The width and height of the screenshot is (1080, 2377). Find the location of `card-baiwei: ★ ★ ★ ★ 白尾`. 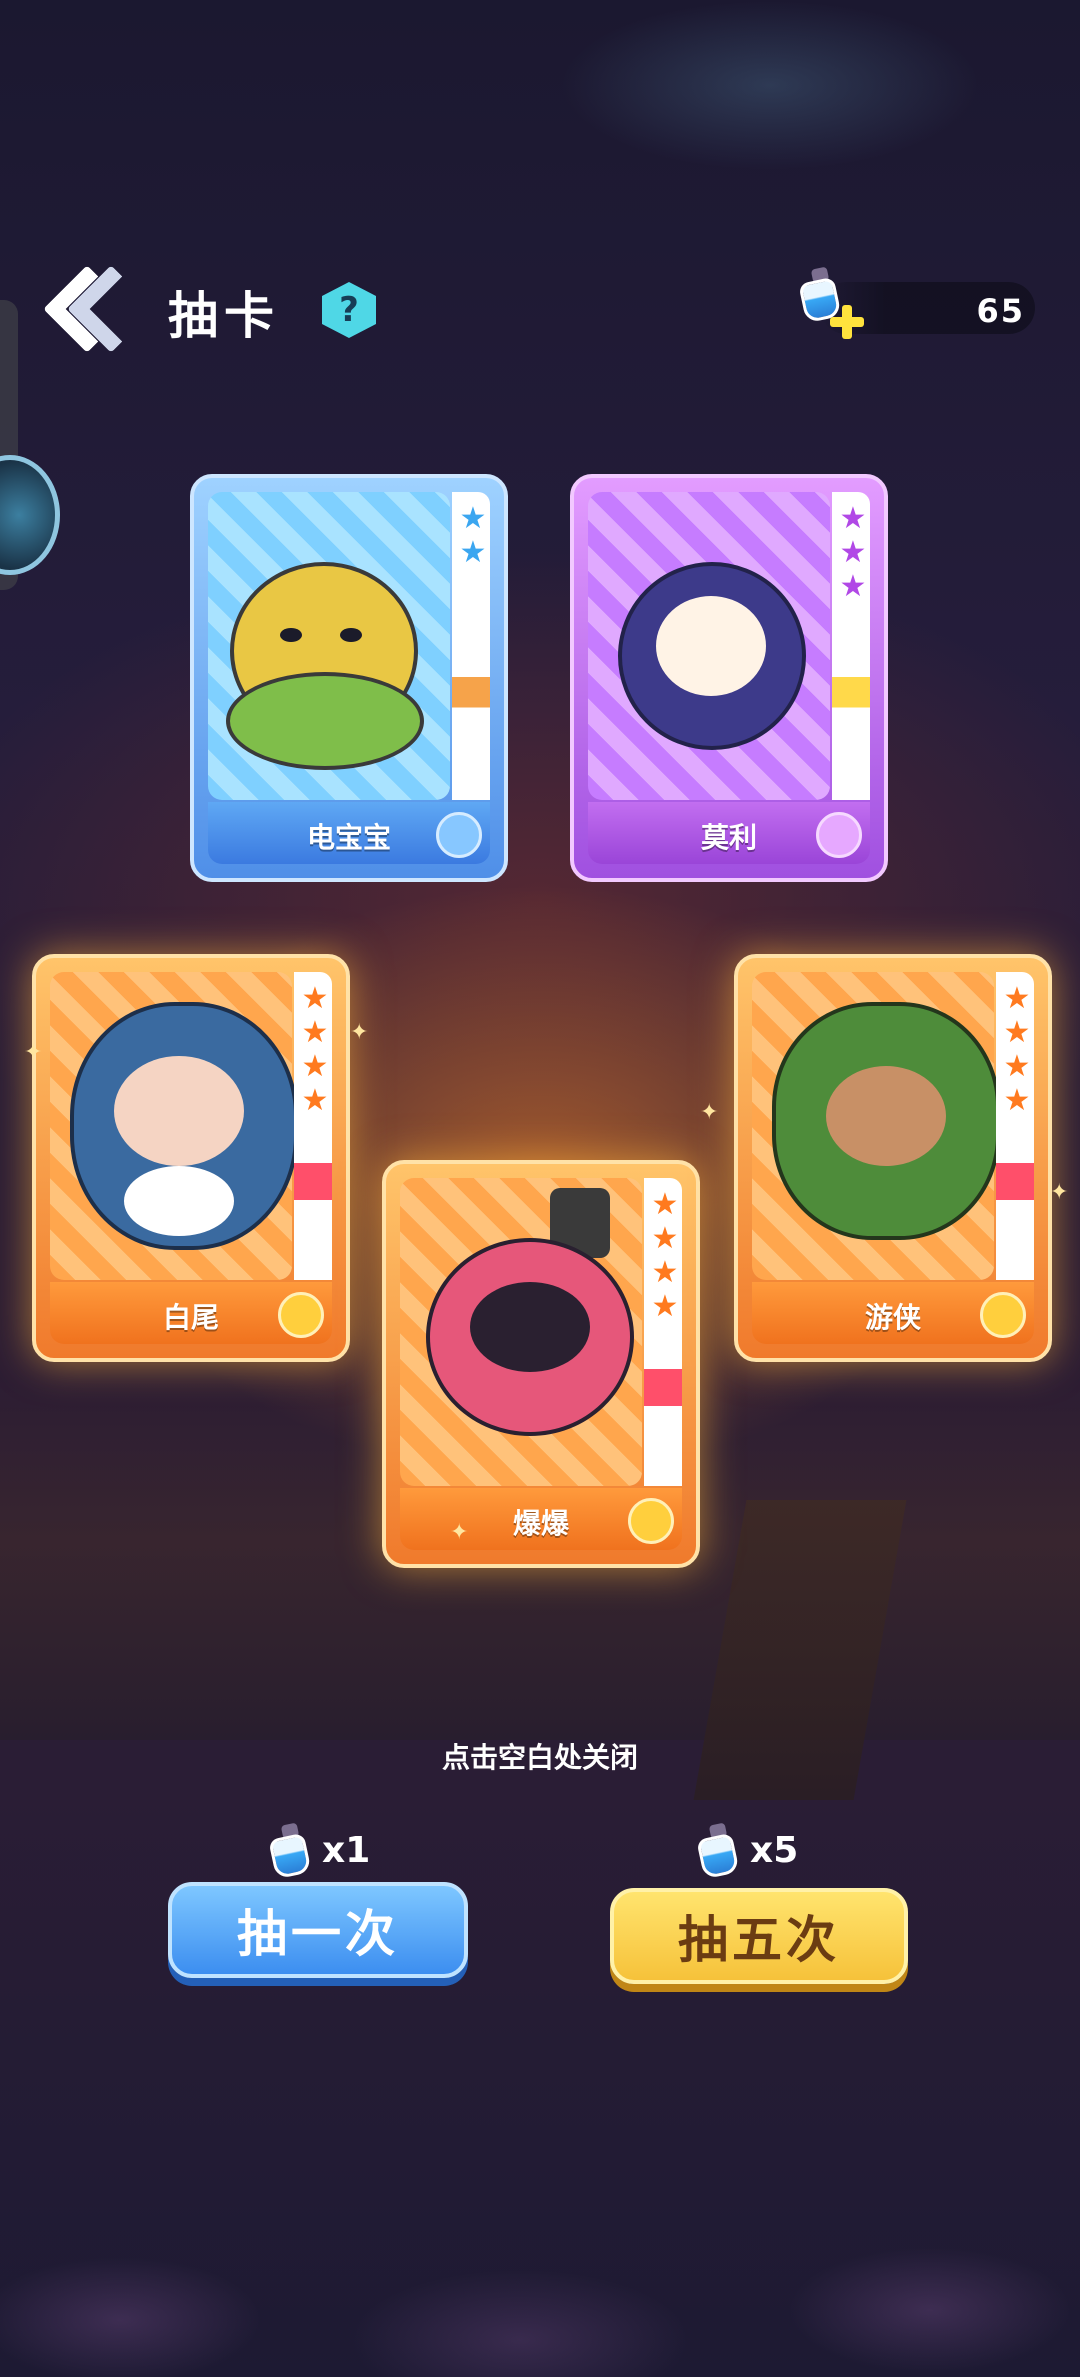

card-baiwei: ★ ★ ★ ★ 白尾 is located at coordinates (191, 1158).